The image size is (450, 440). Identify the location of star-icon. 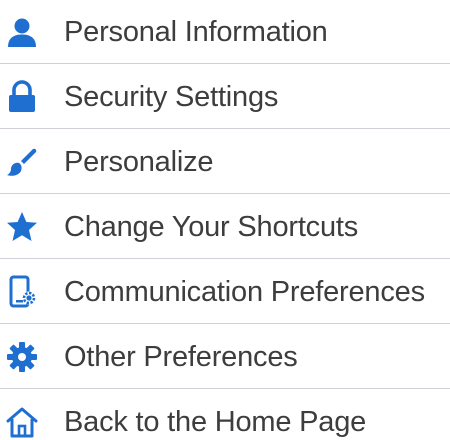
(22, 227).